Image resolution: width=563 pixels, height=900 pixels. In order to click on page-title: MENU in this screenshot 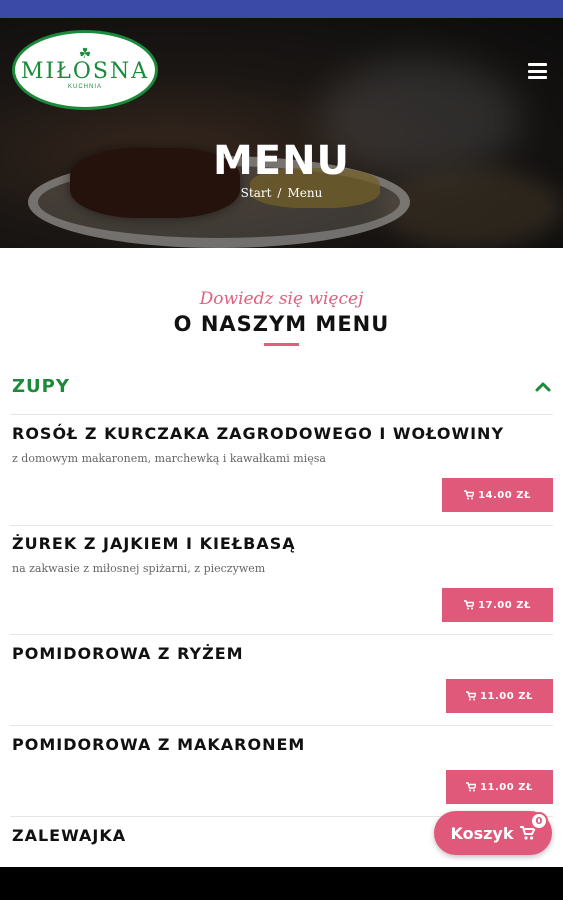, I will do `click(281, 161)`.